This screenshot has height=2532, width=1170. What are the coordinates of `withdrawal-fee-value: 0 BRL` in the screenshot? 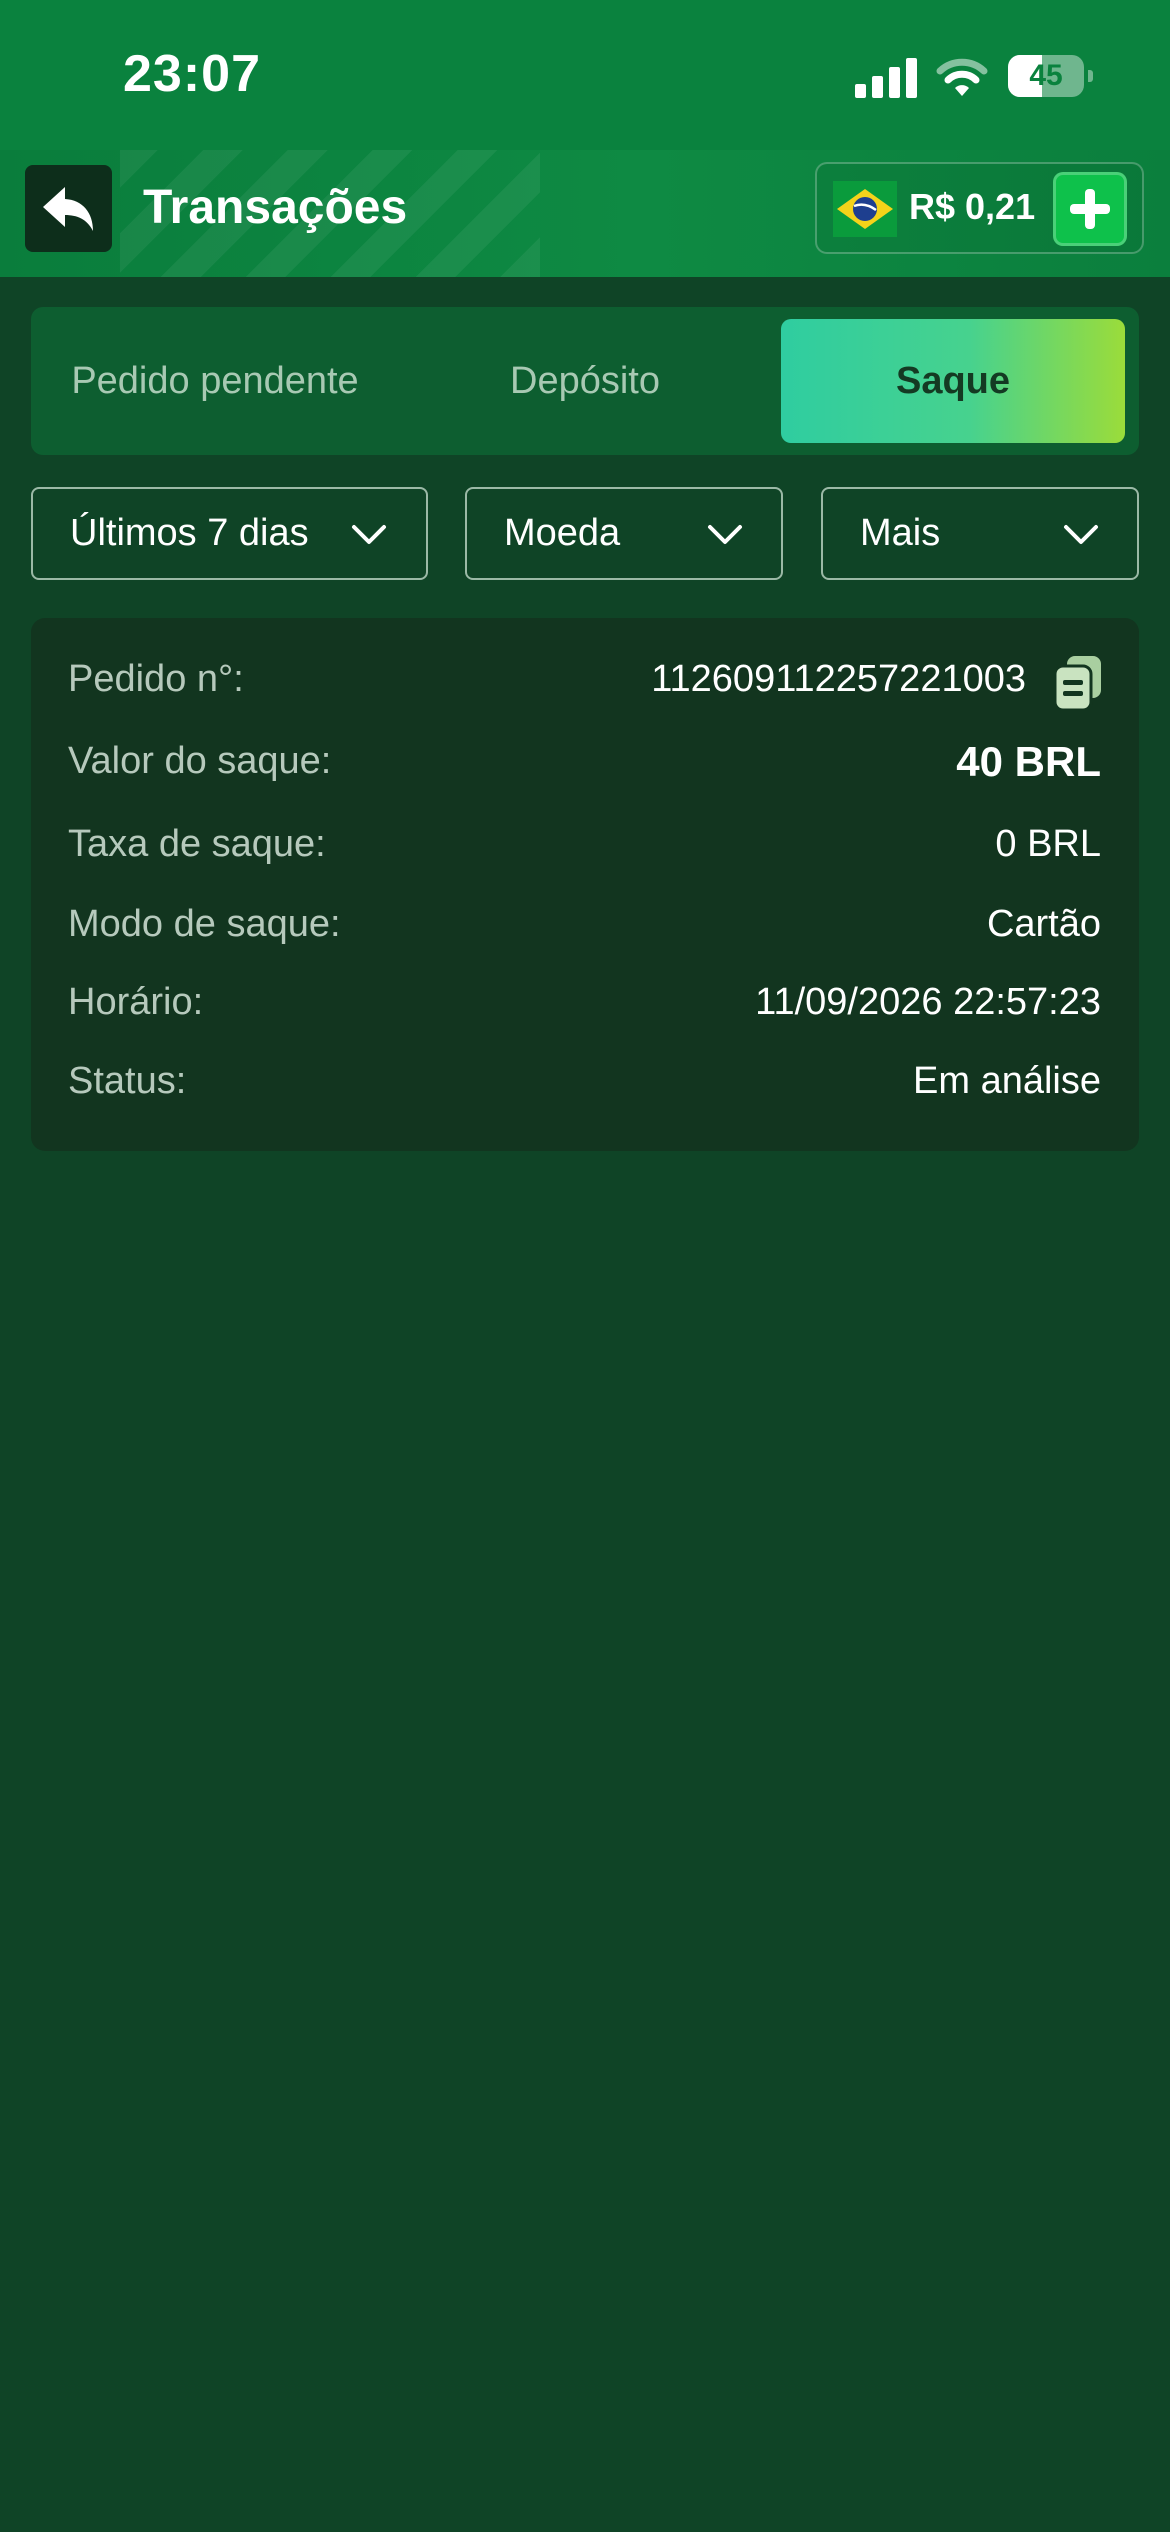 It's located at (1048, 844).